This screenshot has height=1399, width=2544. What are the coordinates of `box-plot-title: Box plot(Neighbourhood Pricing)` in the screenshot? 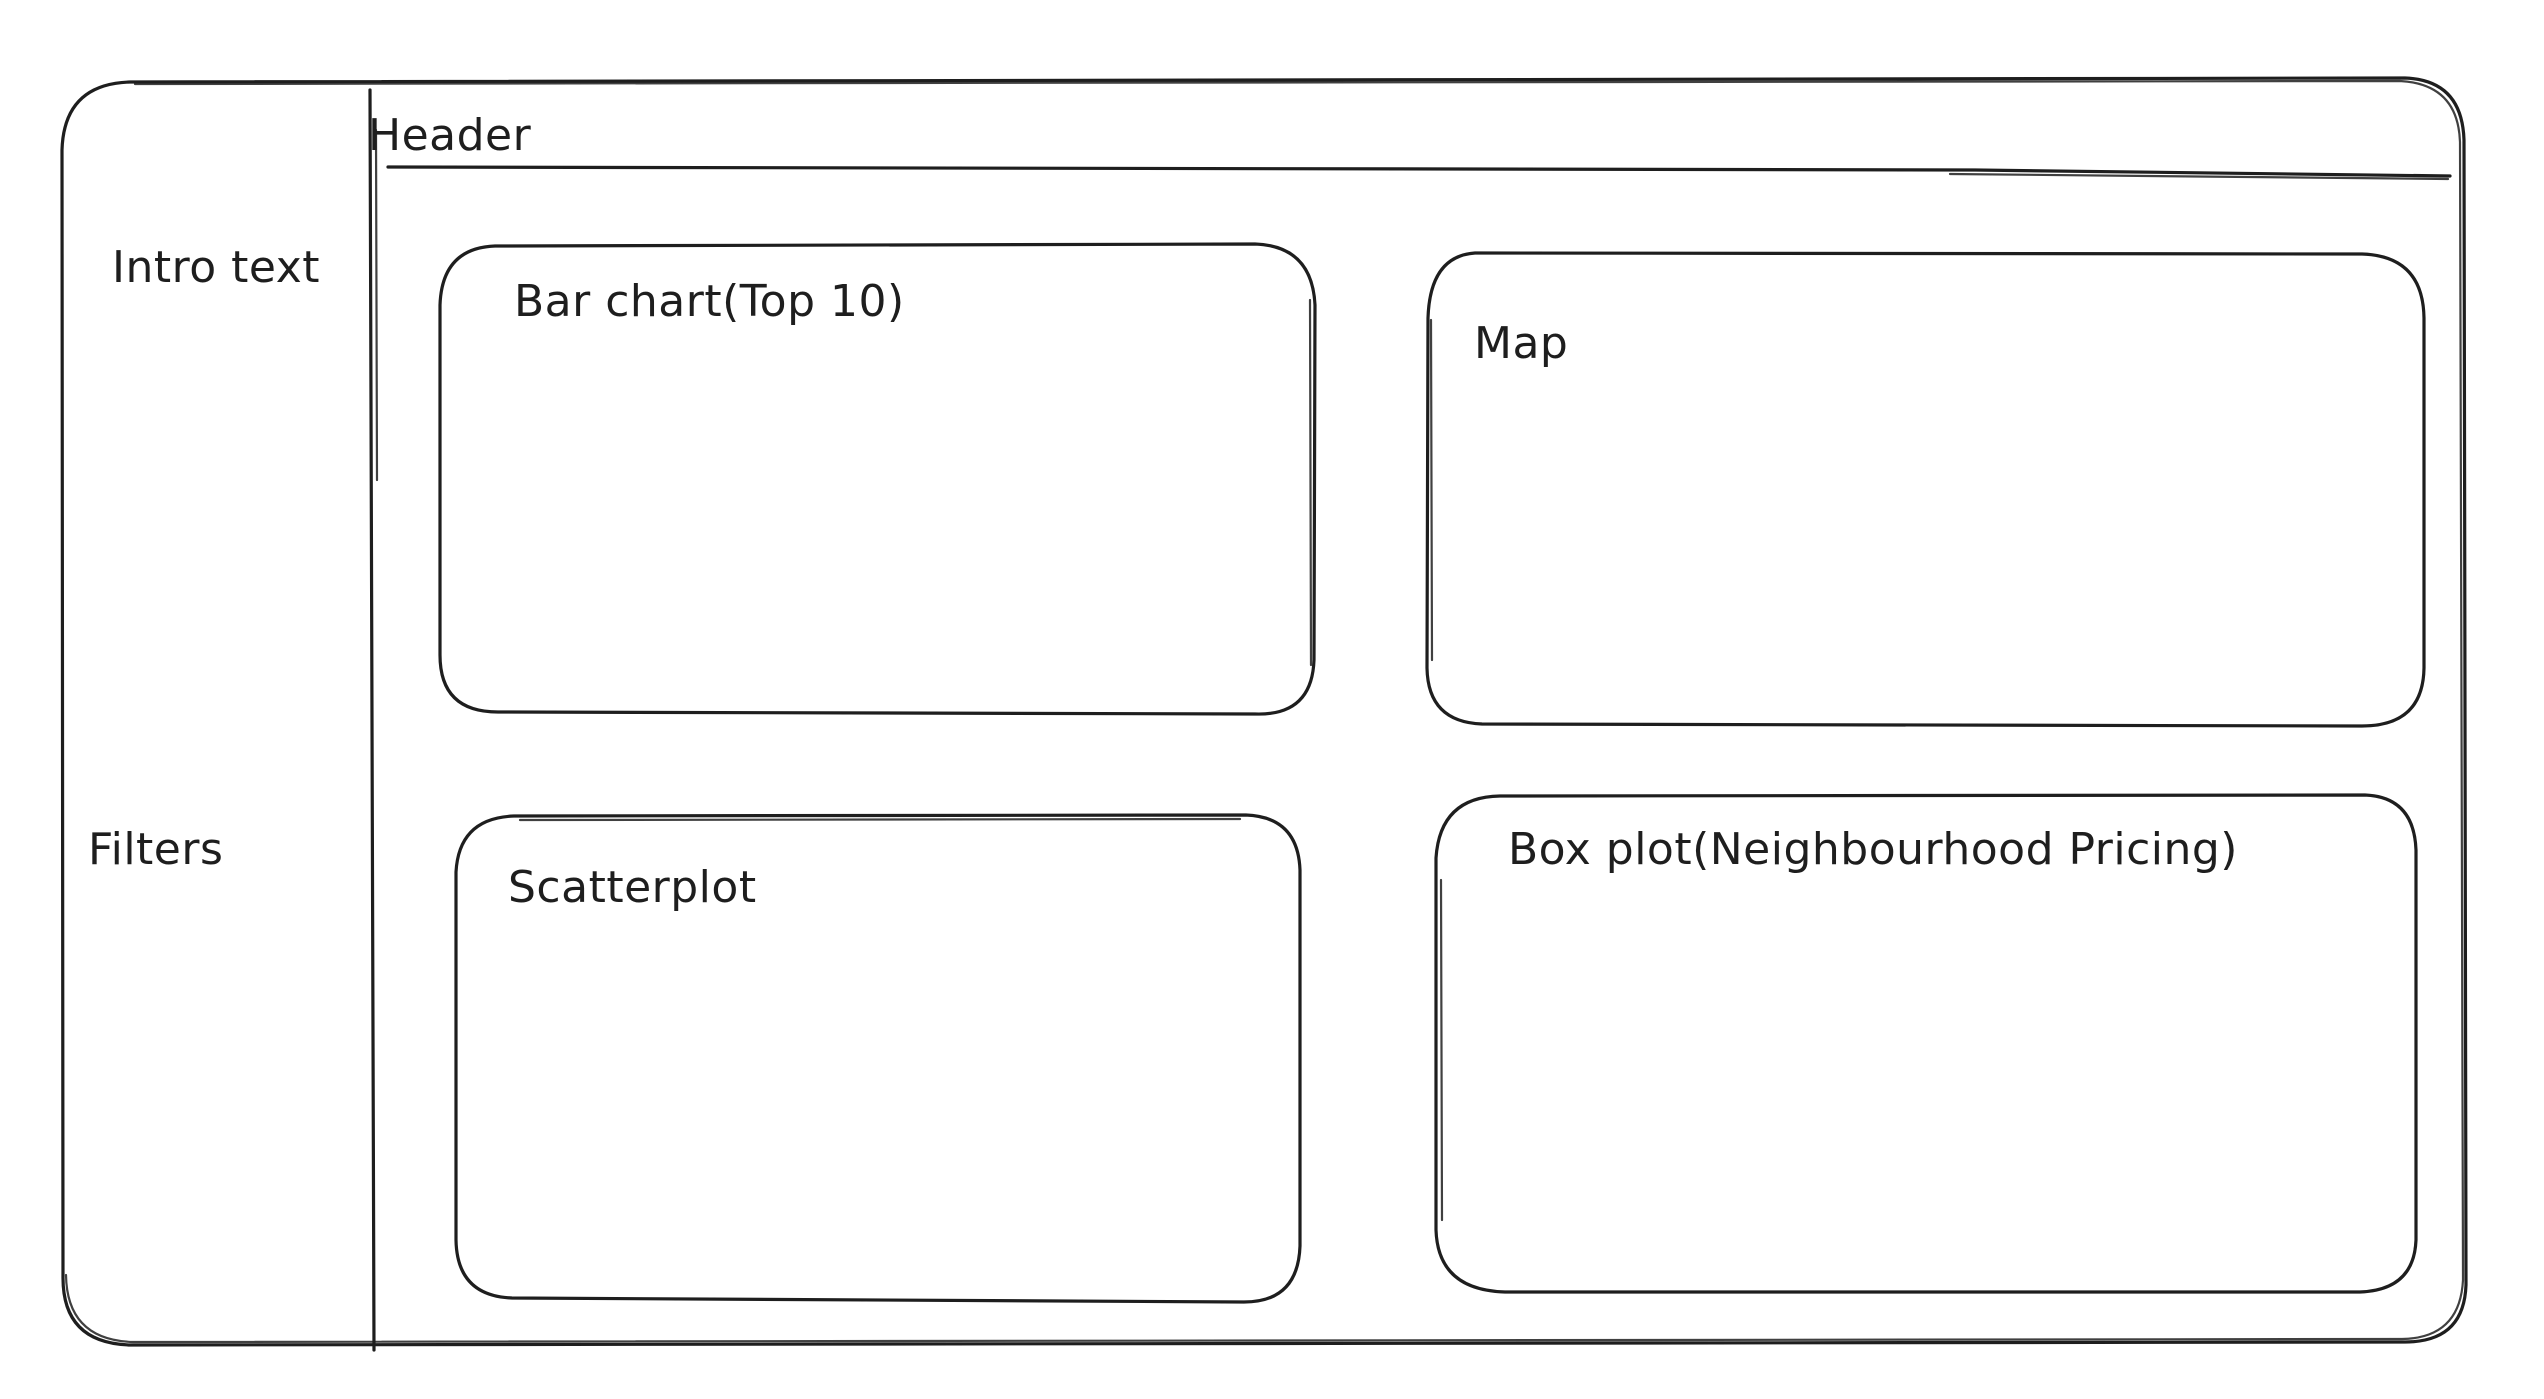 It's located at (1873, 849).